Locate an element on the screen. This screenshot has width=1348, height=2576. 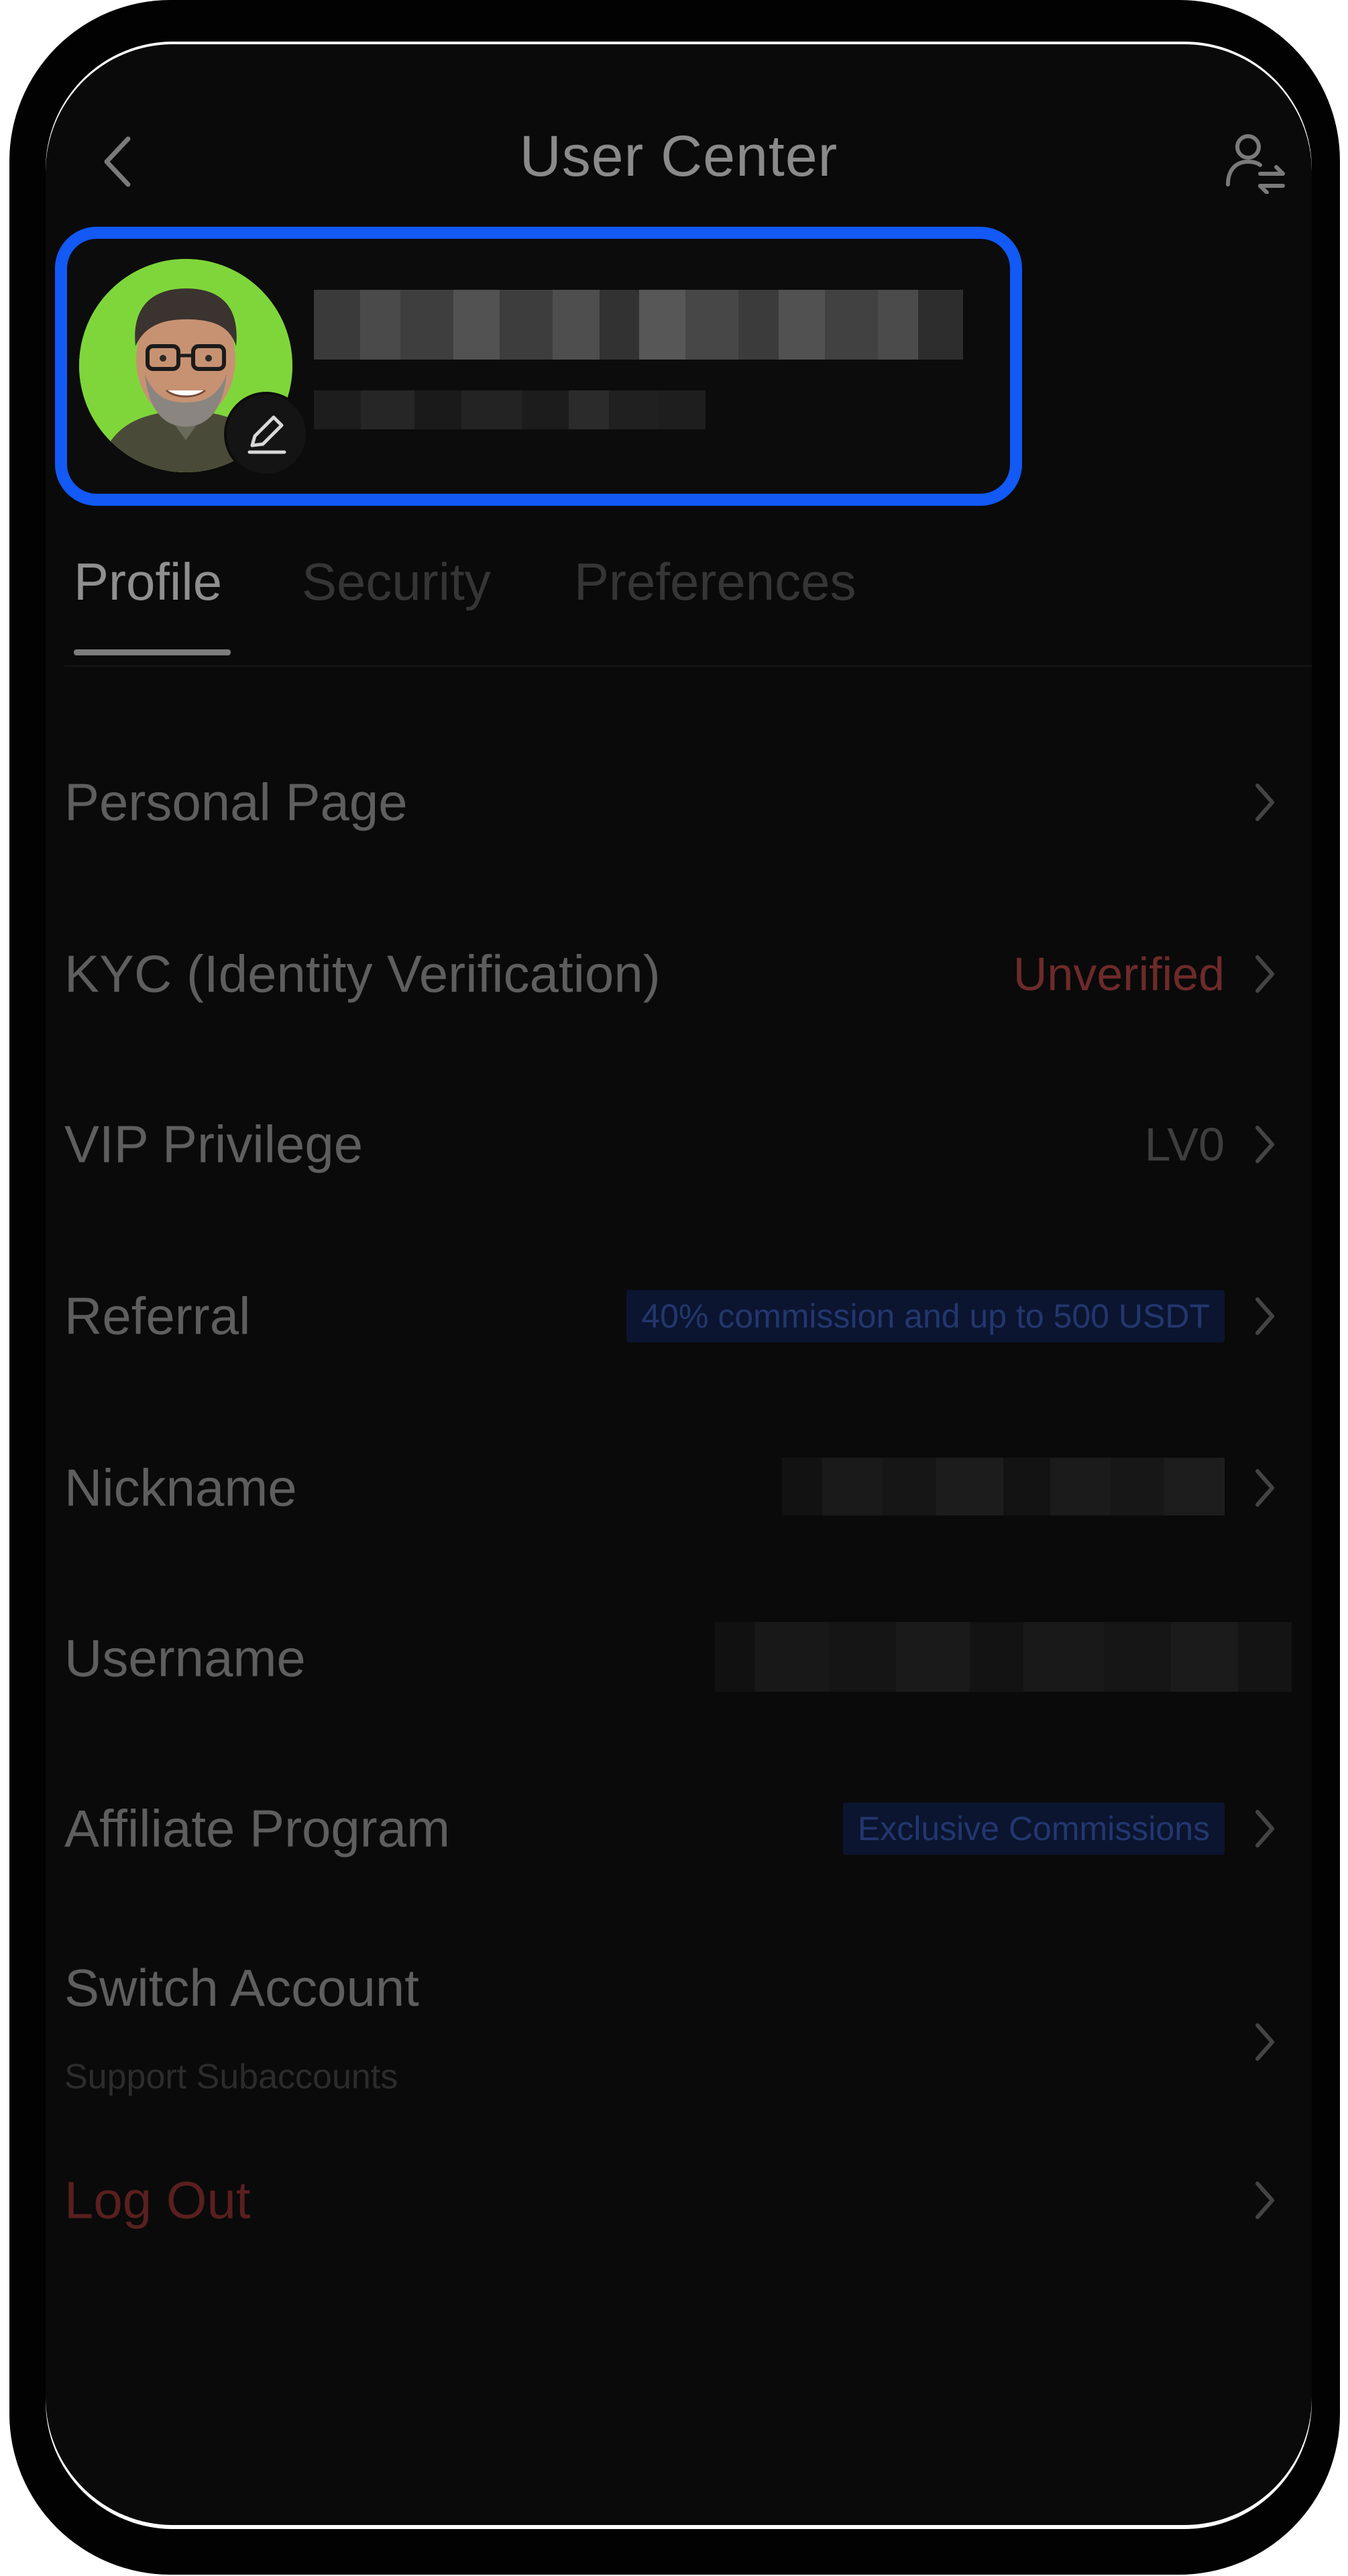
profile-tabs: Profile Security Preferences is located at coordinates (688, 609).